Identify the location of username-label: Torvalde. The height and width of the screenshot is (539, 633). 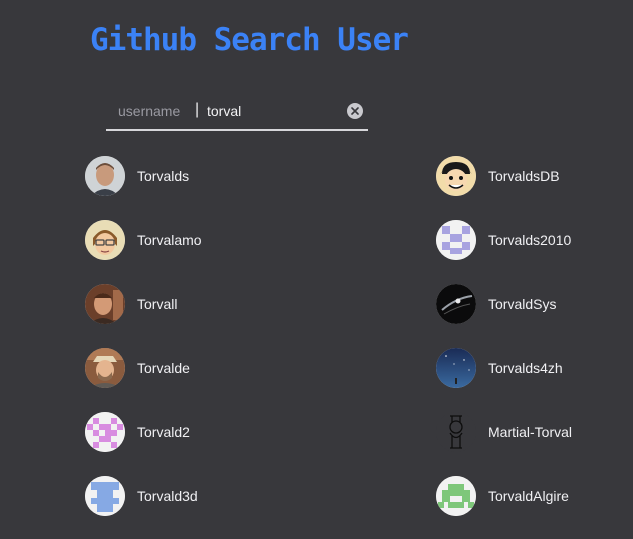
(163, 368).